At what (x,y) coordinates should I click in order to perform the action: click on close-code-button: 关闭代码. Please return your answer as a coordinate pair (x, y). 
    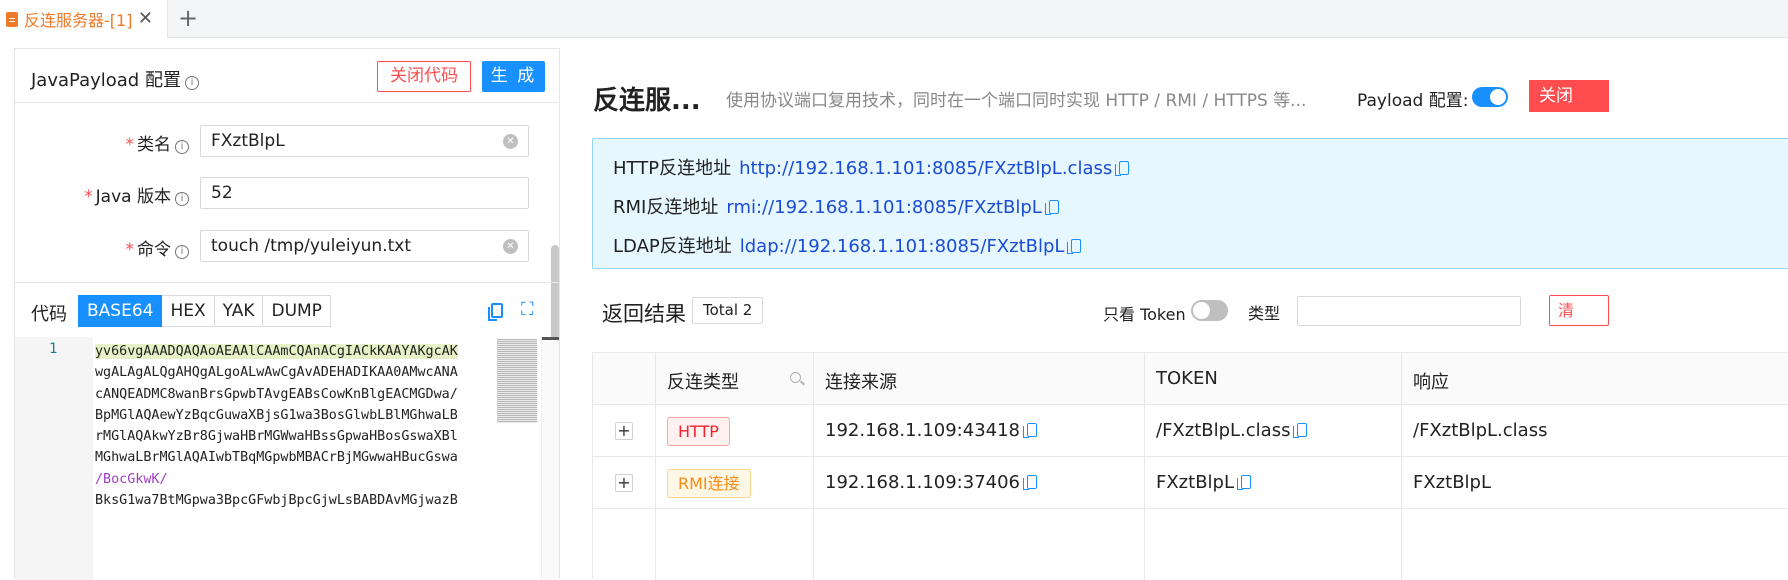
    Looking at the image, I should click on (424, 76).